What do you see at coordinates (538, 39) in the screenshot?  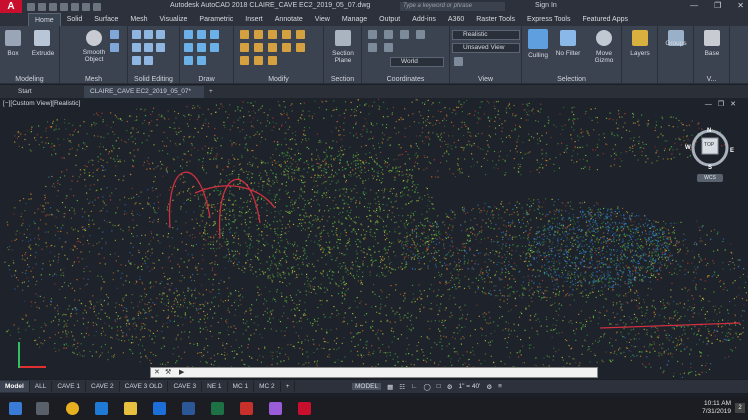 I see `culling-icon` at bounding box center [538, 39].